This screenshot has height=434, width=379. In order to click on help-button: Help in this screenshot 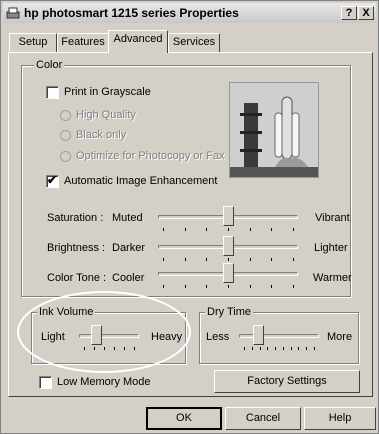, I will do `click(340, 418)`.